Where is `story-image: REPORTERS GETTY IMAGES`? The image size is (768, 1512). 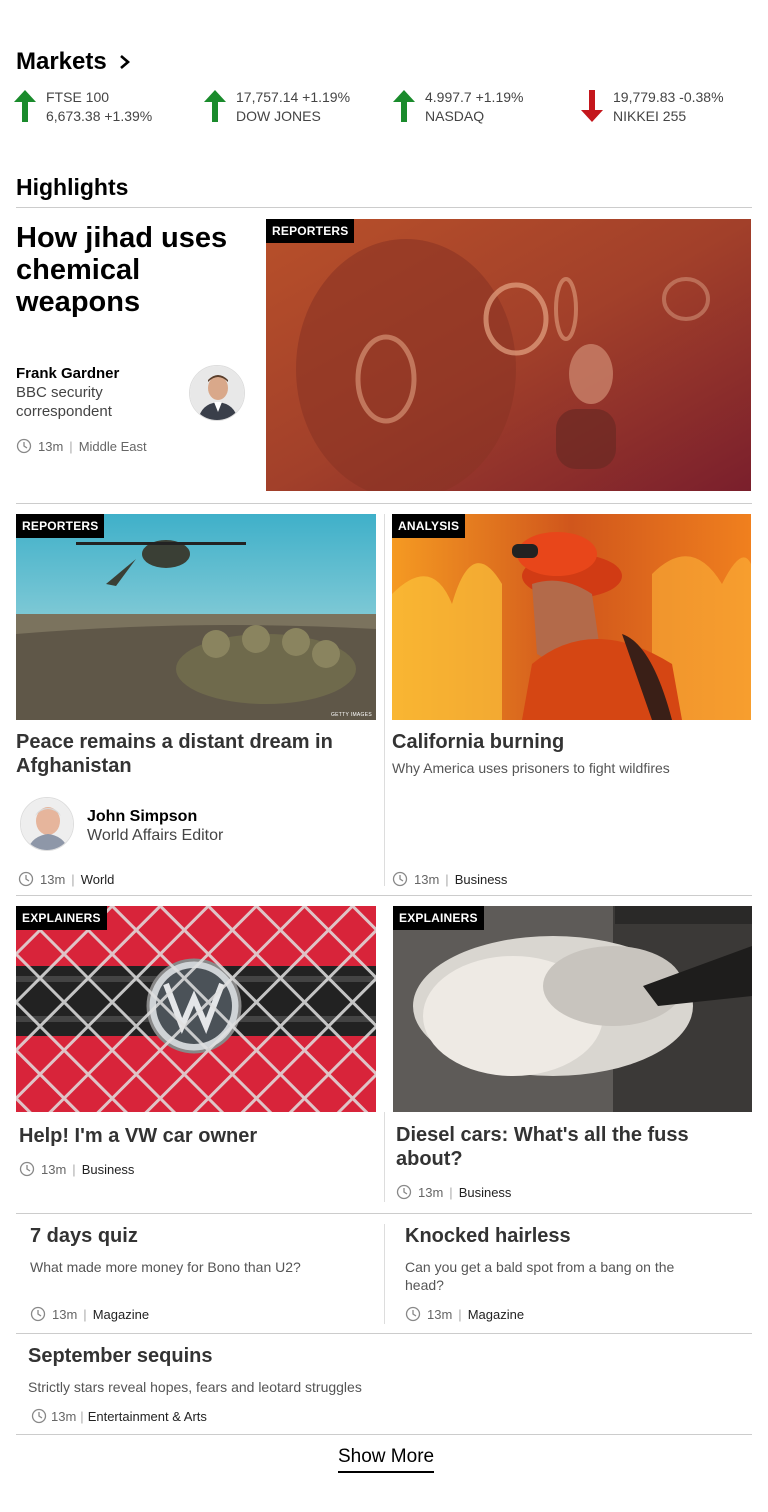 story-image: REPORTERS GETTY IMAGES is located at coordinates (196, 617).